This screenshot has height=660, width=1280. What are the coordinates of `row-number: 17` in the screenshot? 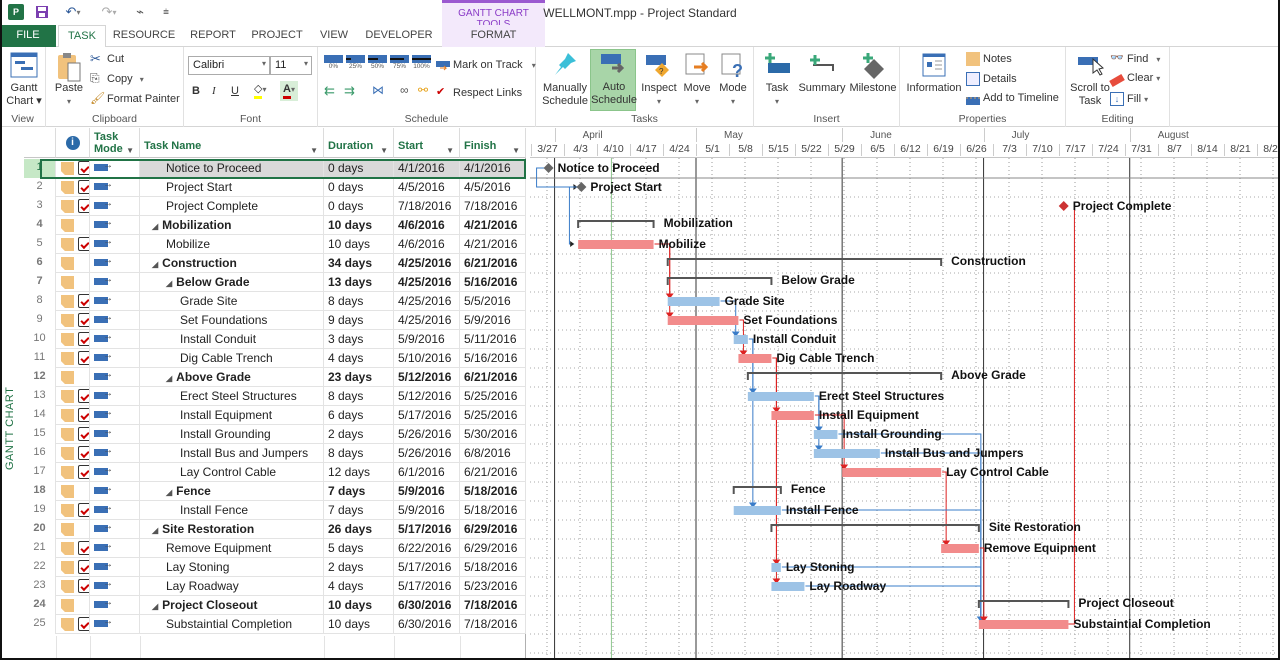 It's located at (40, 472).